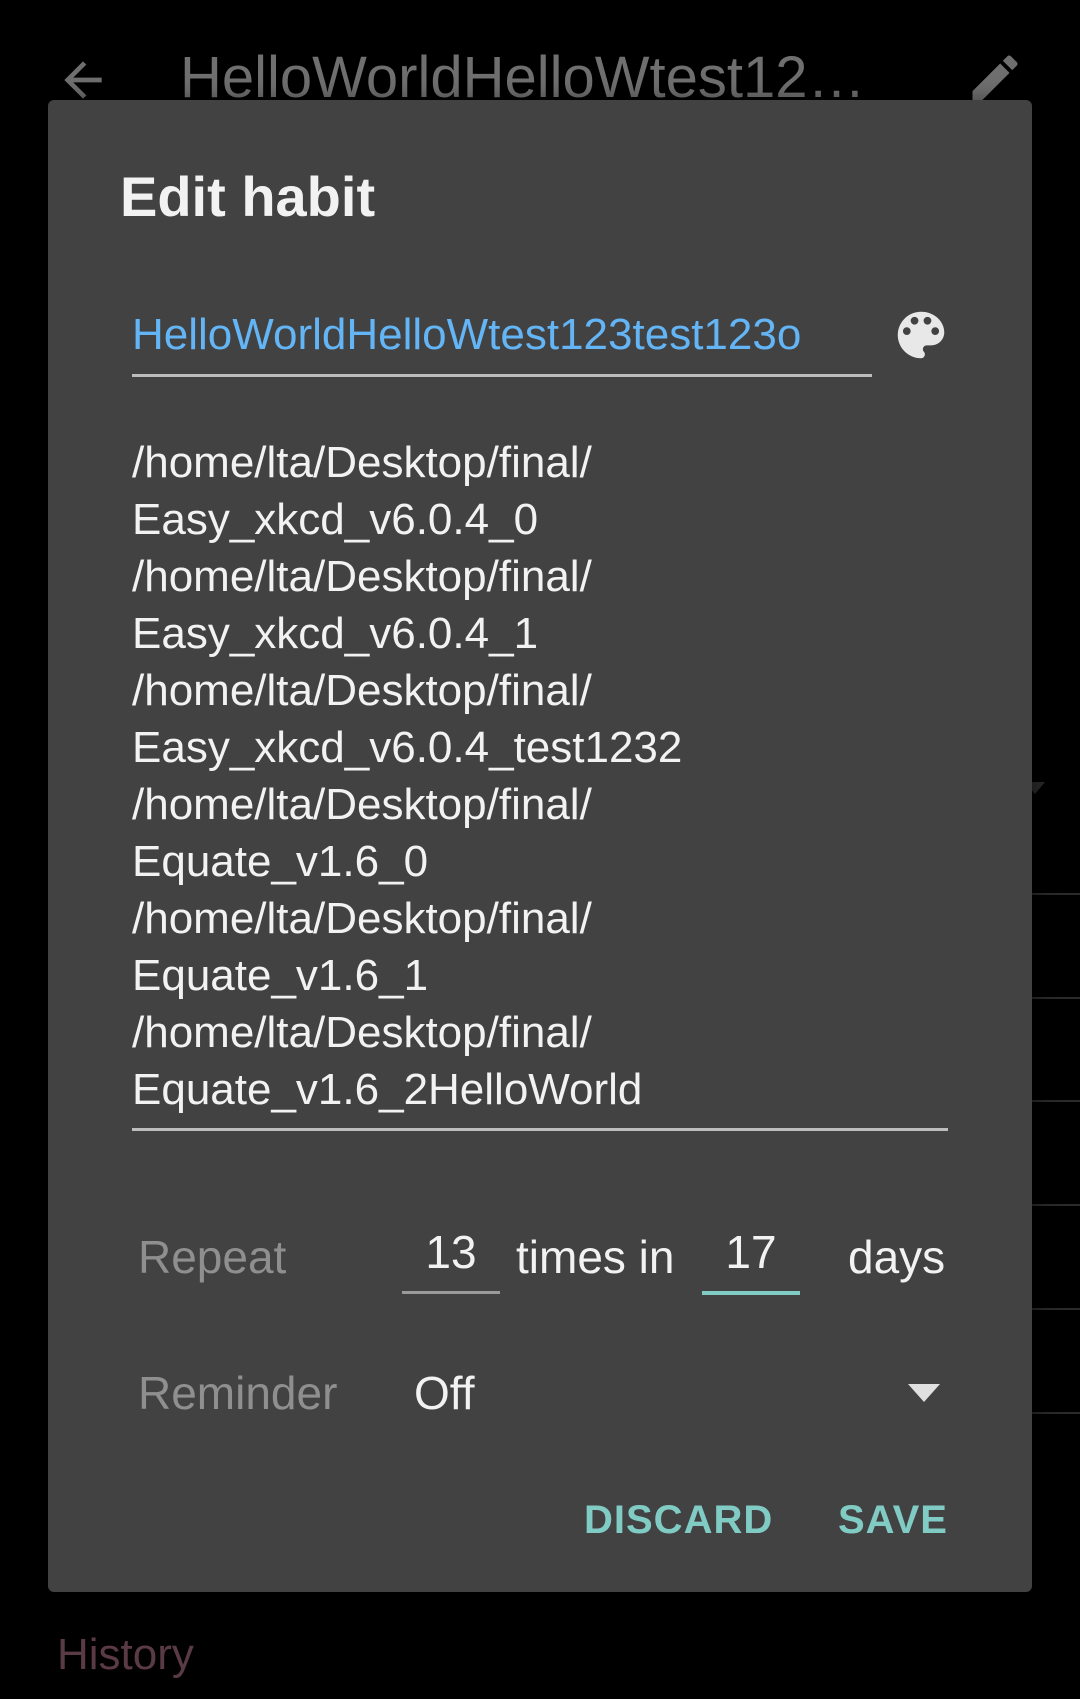 This screenshot has width=1080, height=1699. What do you see at coordinates (212, 1257) in the screenshot?
I see `repeat-label: Repeat` at bounding box center [212, 1257].